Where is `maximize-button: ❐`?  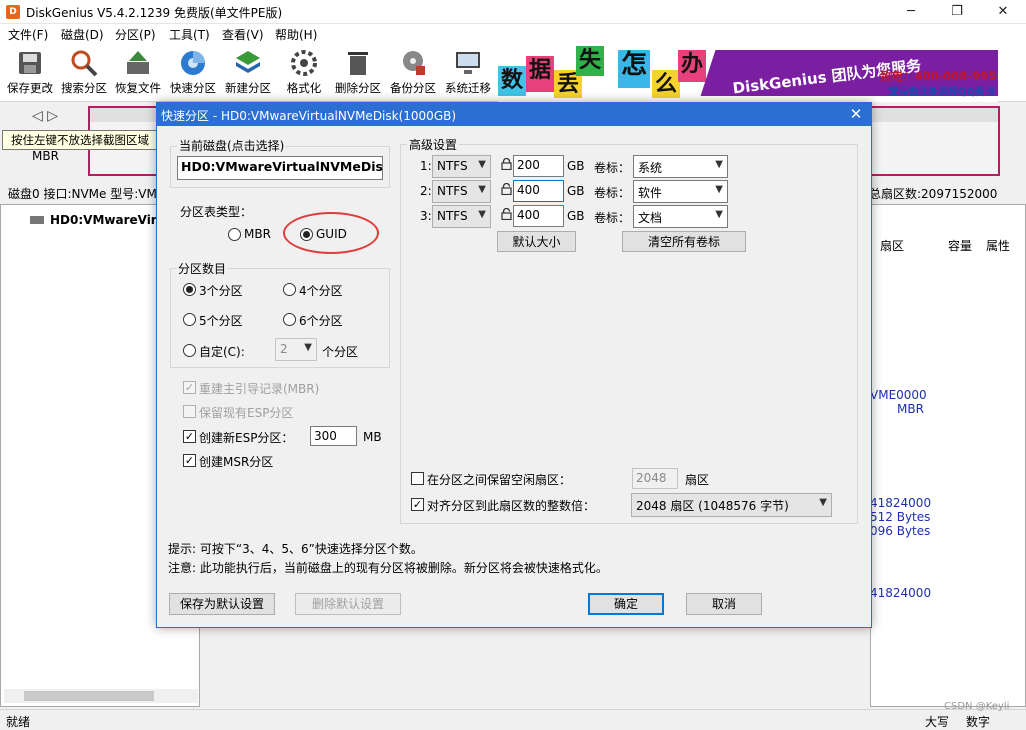
maximize-button: ❐ is located at coordinates (957, 12).